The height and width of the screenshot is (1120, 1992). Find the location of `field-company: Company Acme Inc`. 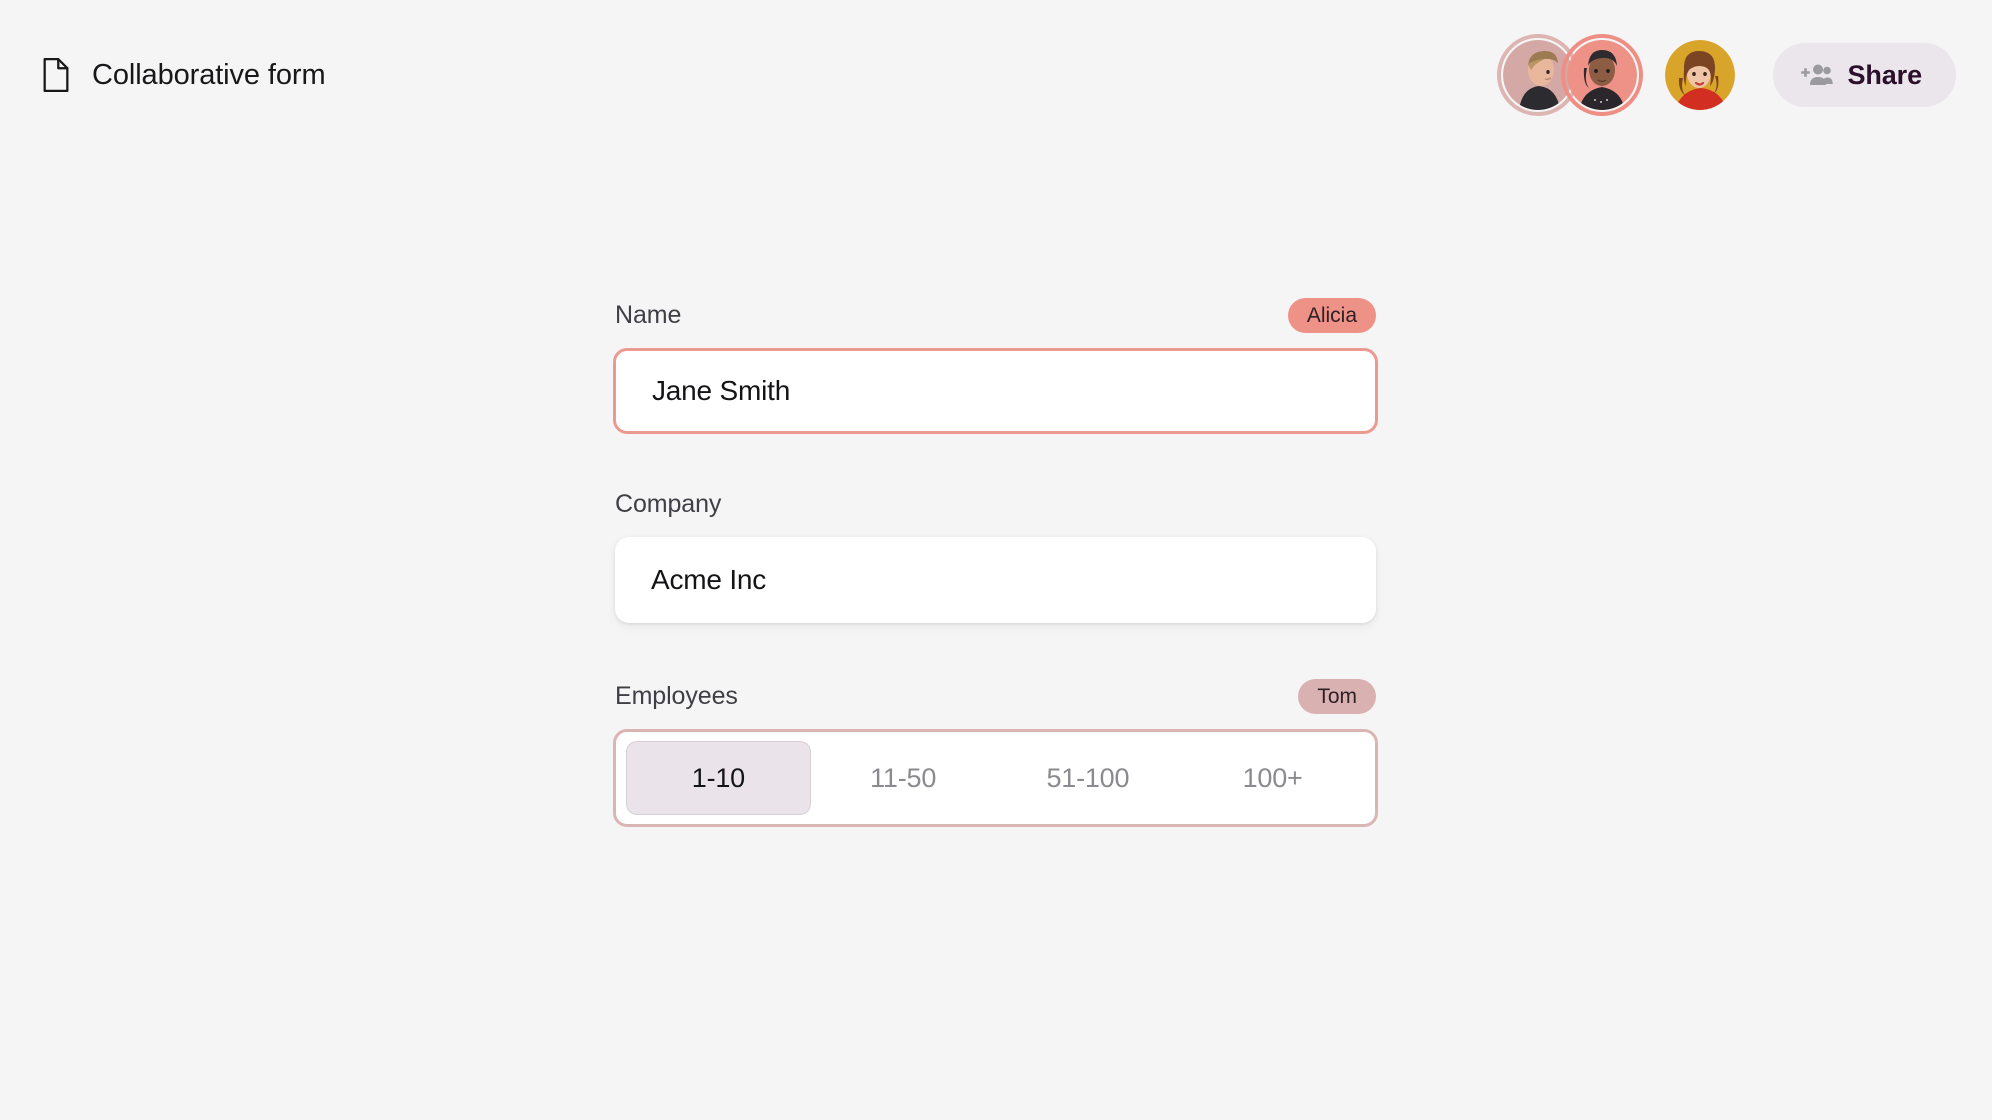

field-company: Company Acme Inc is located at coordinates (995, 553).